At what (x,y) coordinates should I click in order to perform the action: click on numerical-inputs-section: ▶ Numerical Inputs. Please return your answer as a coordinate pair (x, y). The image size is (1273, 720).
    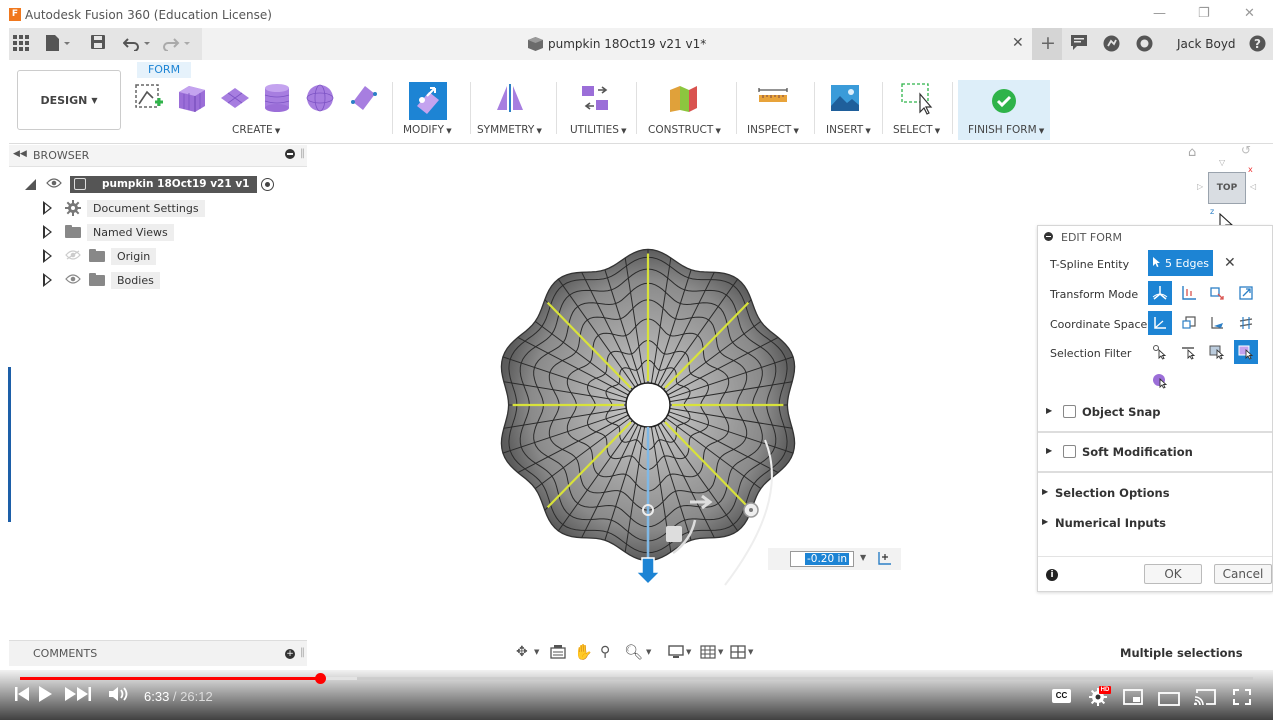
    Looking at the image, I should click on (1155, 523).